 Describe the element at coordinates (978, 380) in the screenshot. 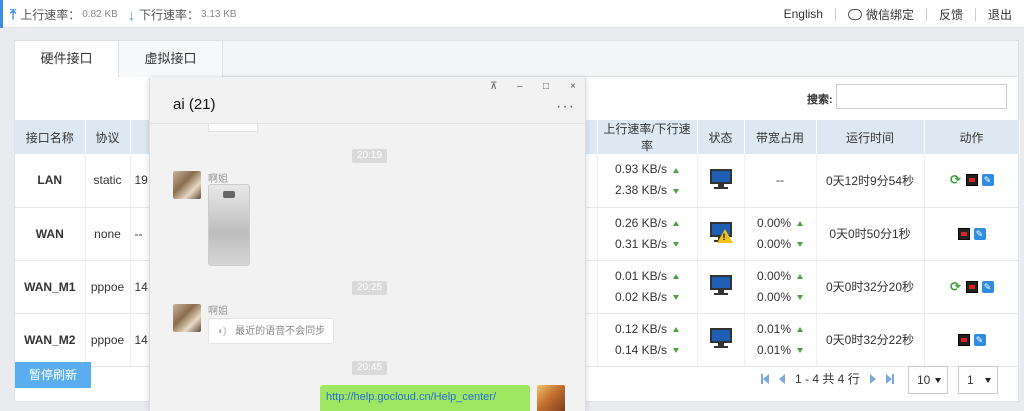

I see `page-number-select: 1` at that location.